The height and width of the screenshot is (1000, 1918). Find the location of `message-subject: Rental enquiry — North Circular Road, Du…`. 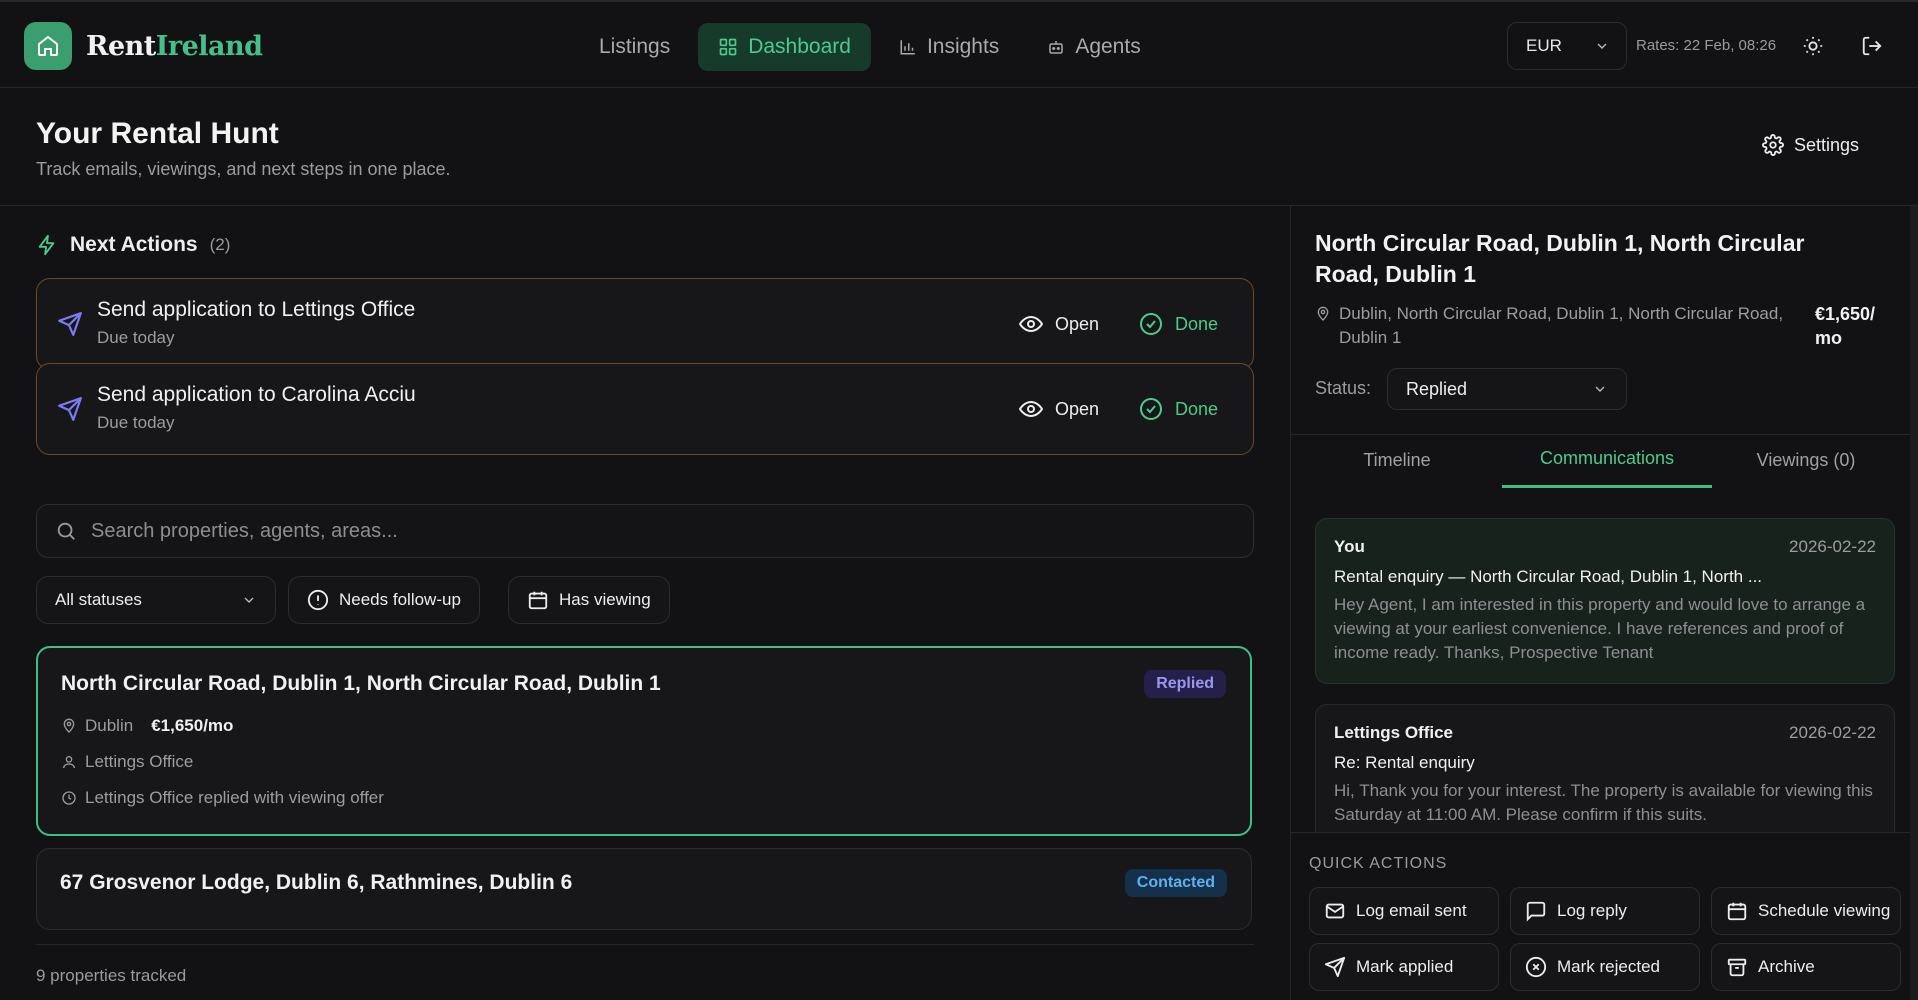

message-subject: Rental enquiry — North Circular Road, Du… is located at coordinates (1548, 576).